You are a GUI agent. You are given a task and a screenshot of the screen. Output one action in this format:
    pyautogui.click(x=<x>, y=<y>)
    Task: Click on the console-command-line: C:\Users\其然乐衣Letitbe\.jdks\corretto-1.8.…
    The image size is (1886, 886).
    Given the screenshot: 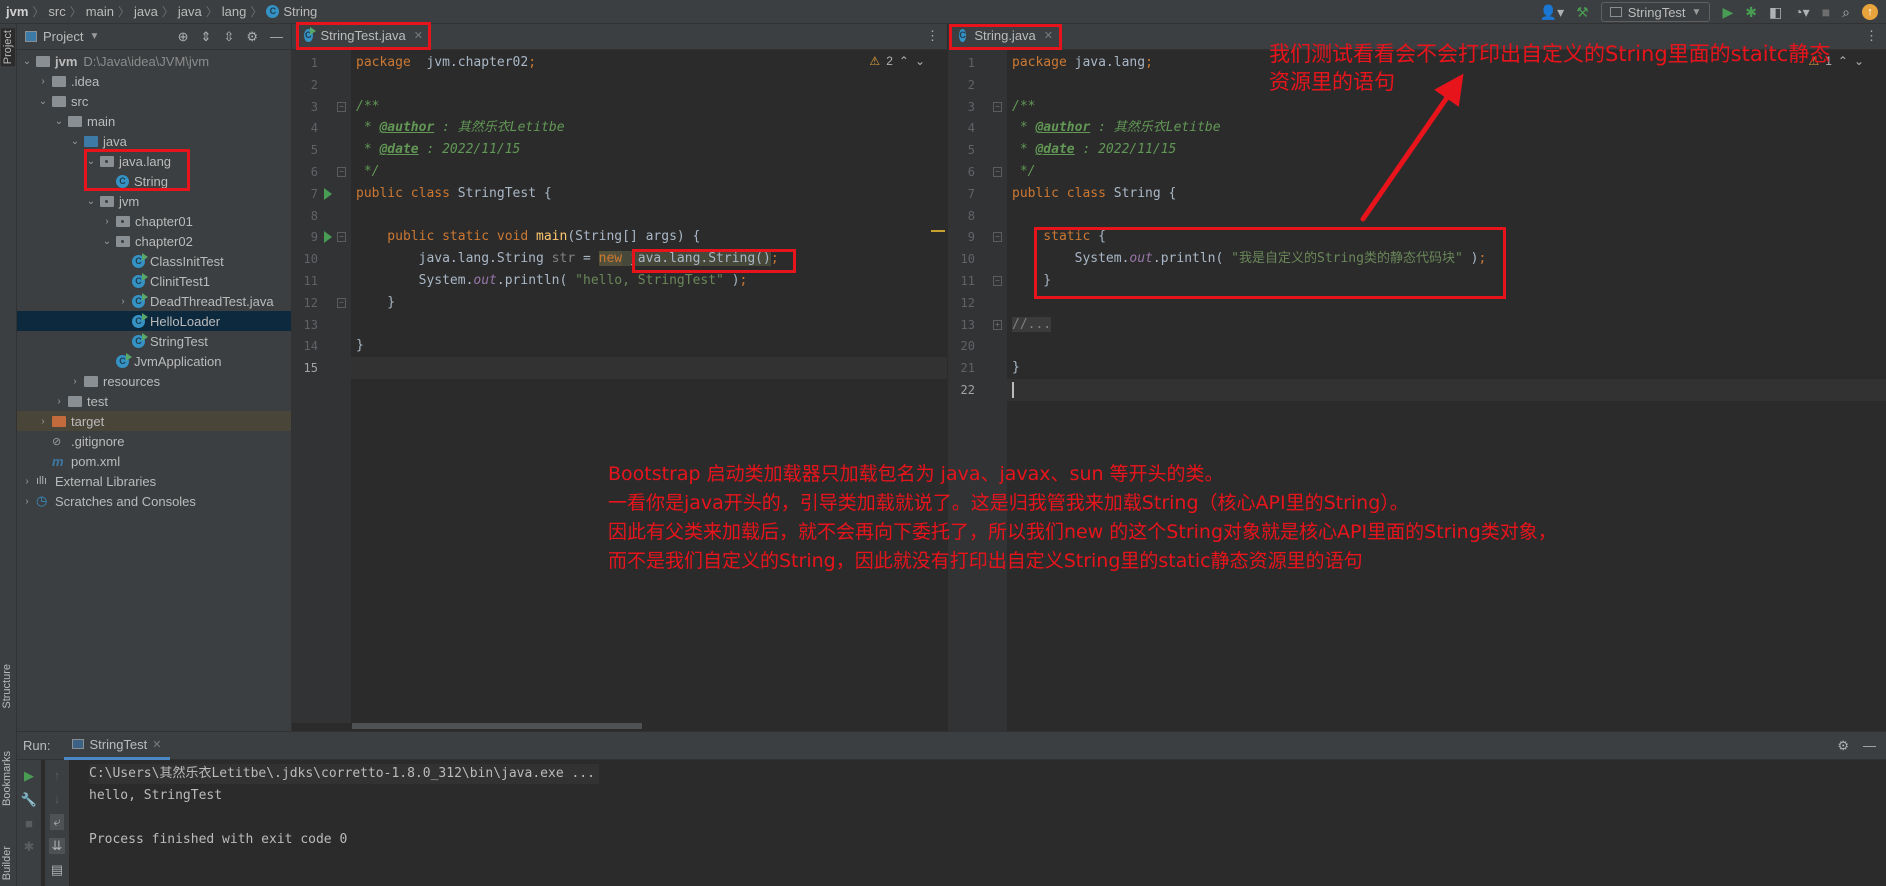 What is the action you would take?
    pyautogui.click(x=344, y=774)
    